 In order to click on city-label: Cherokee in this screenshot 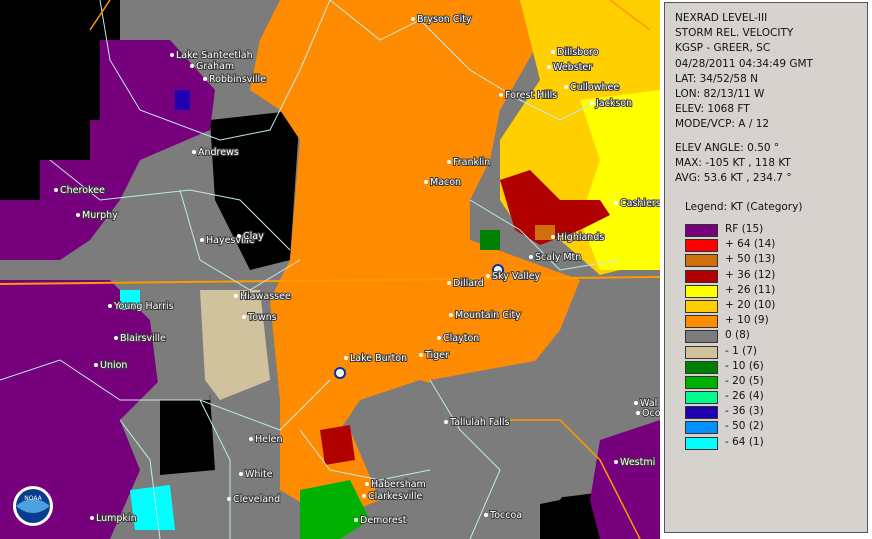, I will do `click(82, 190)`.